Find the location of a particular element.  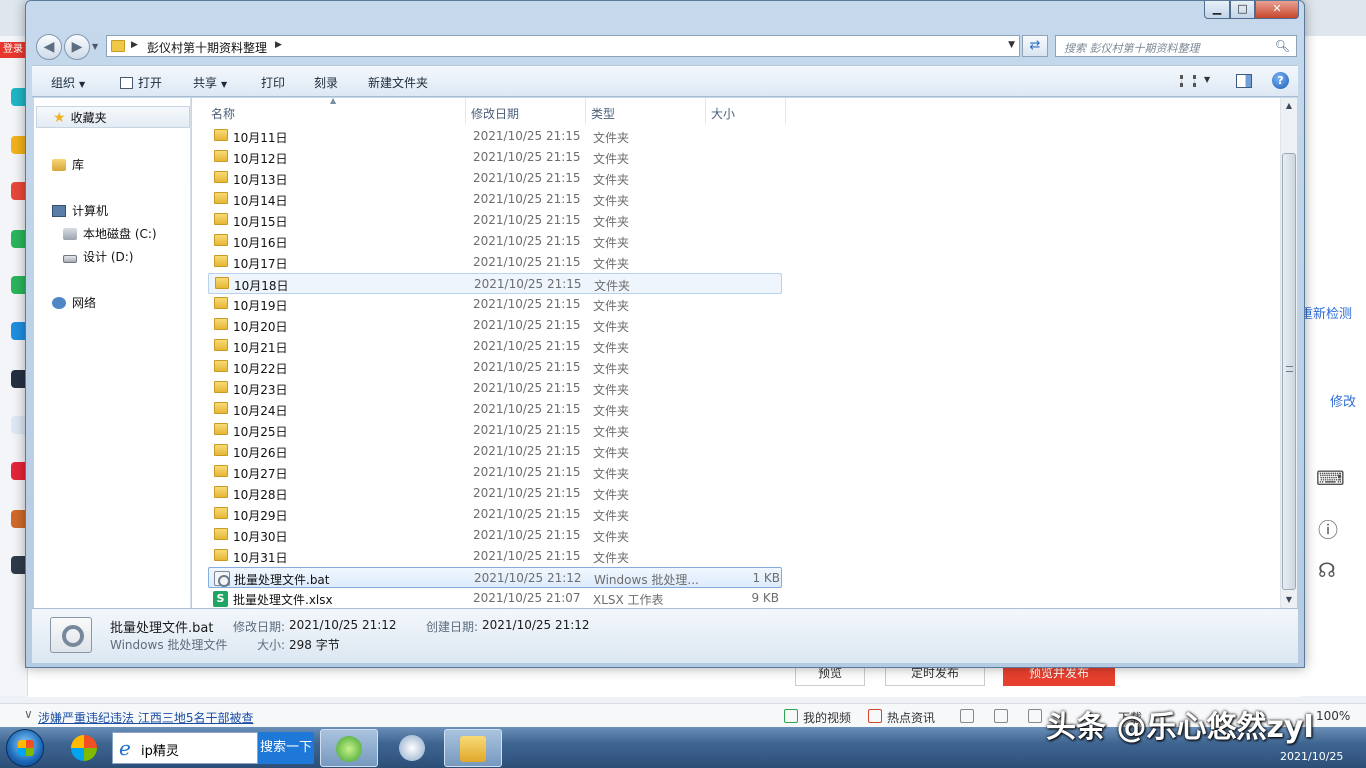

edit-icon is located at coordinates (1035, 716).